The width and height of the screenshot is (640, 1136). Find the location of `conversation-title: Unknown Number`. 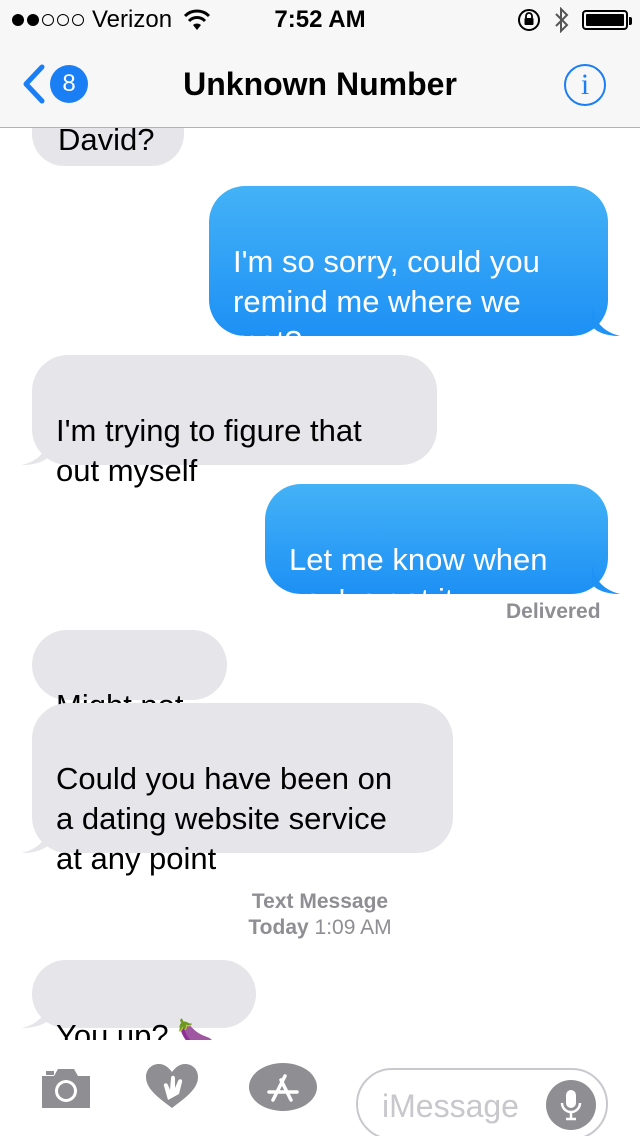

conversation-title: Unknown Number is located at coordinates (320, 84).